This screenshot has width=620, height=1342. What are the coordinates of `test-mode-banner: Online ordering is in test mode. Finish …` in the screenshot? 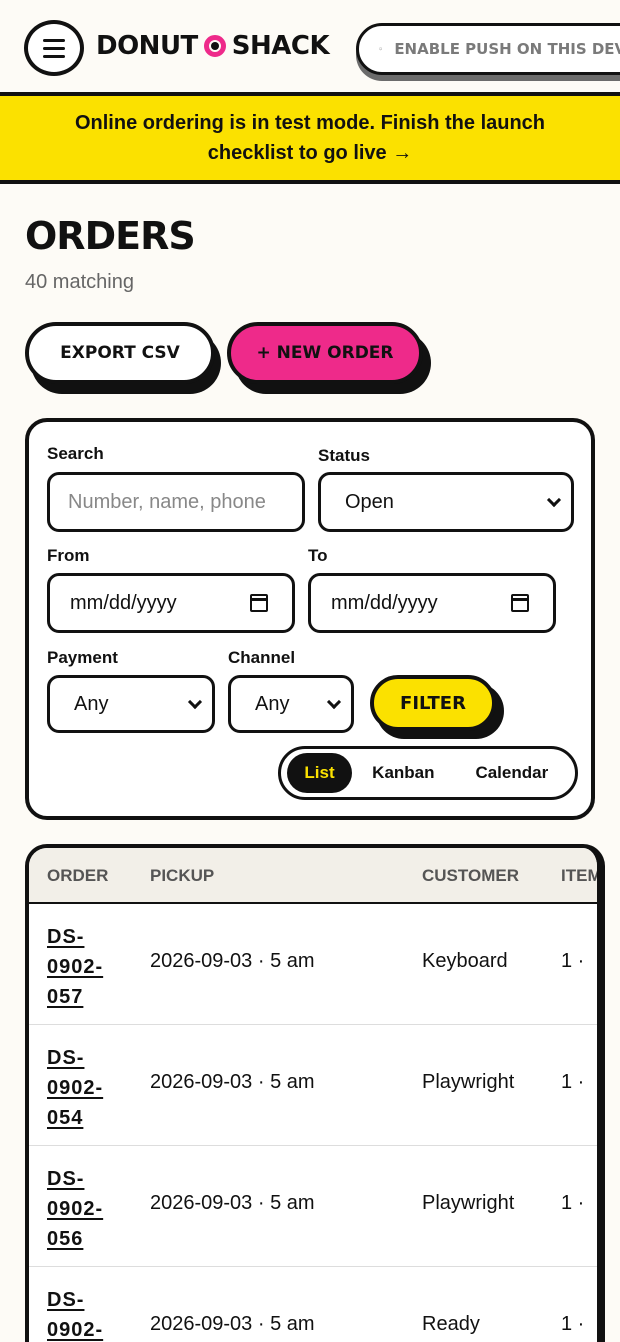 It's located at (310, 138).